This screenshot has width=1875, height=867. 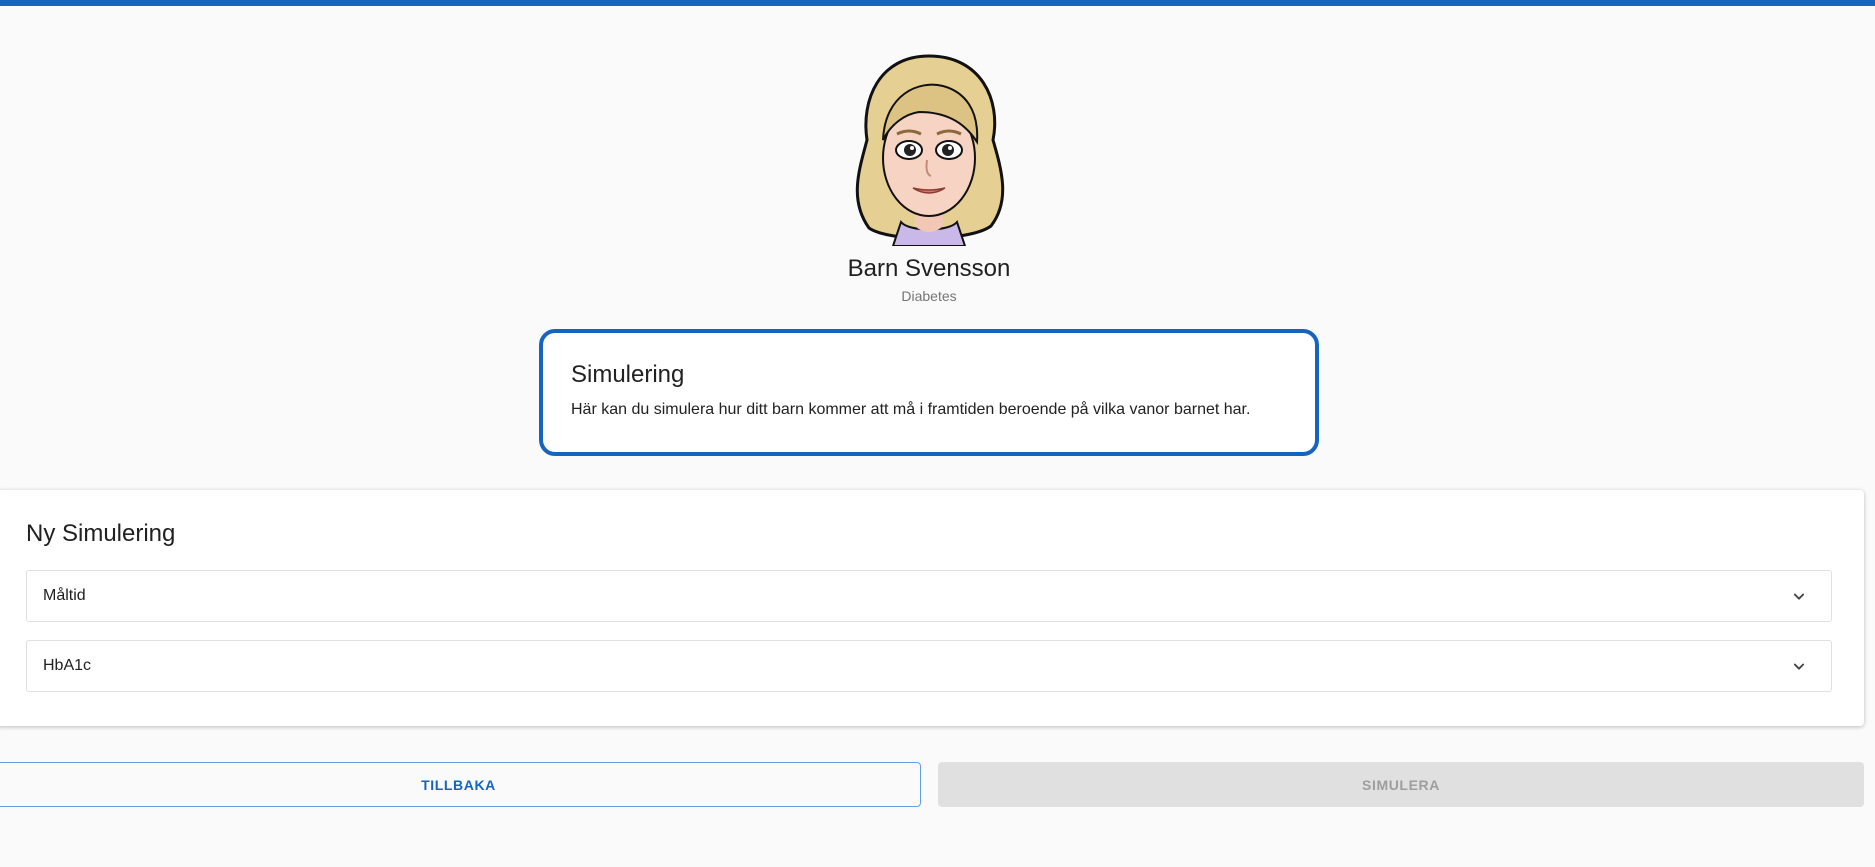 What do you see at coordinates (929, 596) in the screenshot?
I see `accordion-maltid: Måltid` at bounding box center [929, 596].